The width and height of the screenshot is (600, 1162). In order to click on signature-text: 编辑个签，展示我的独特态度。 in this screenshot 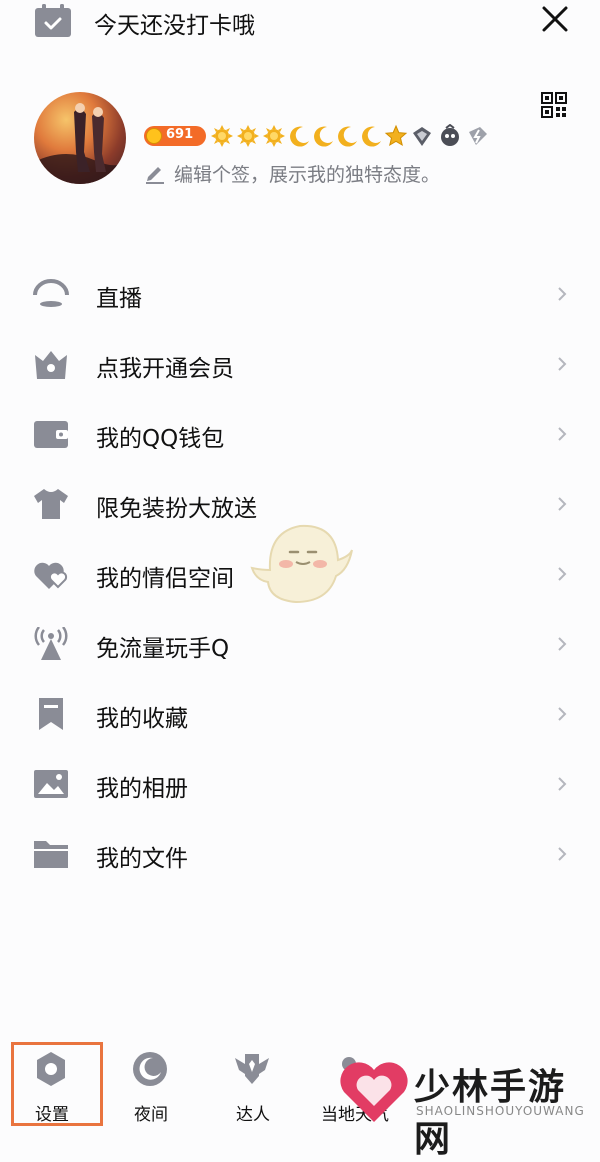, I will do `click(307, 175)`.